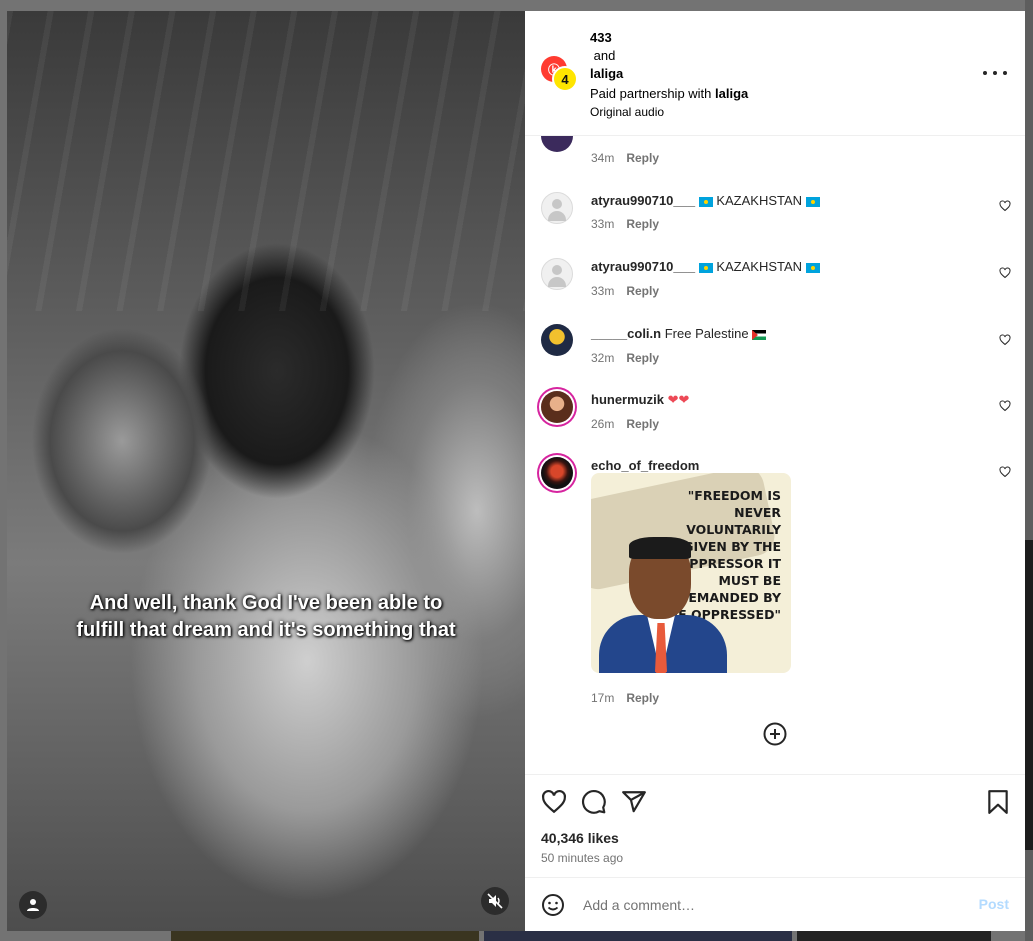  Describe the element at coordinates (775, 734) in the screenshot. I see `load-more-comments-icon` at that location.